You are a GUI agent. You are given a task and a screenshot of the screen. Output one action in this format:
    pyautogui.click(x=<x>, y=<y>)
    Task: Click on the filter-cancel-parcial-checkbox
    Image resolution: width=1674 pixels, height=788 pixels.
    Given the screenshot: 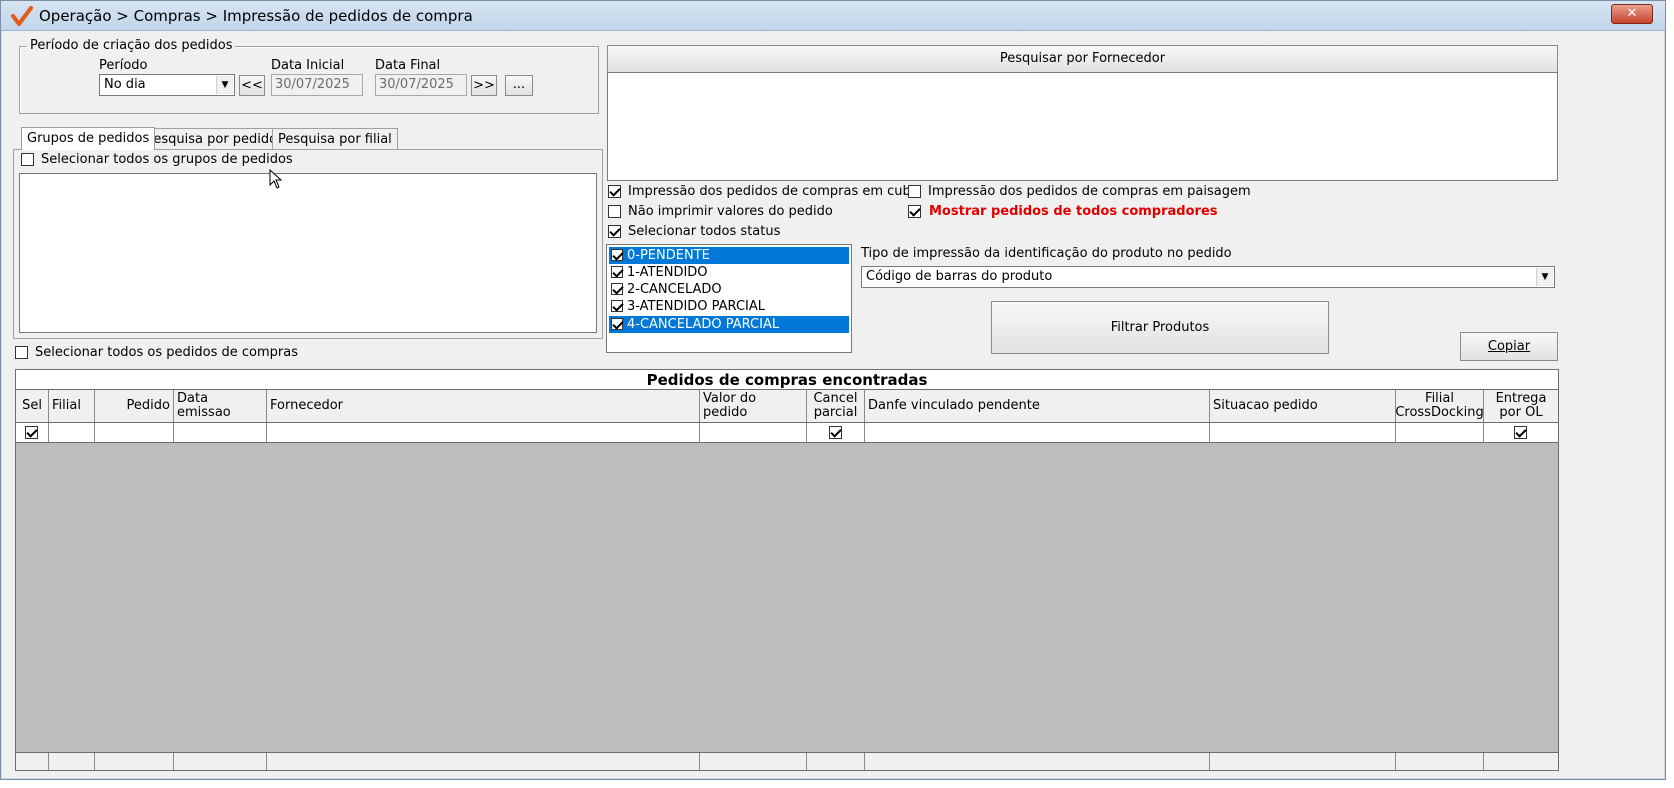 What is the action you would take?
    pyautogui.click(x=835, y=432)
    